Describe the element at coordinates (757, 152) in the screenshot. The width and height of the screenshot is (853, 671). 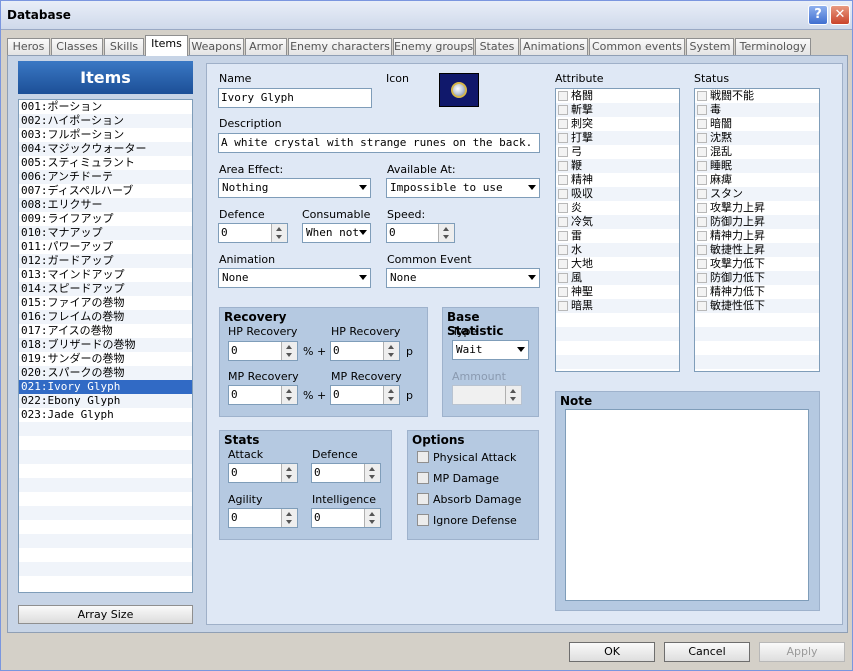
I see `status-item: 混乱` at that location.